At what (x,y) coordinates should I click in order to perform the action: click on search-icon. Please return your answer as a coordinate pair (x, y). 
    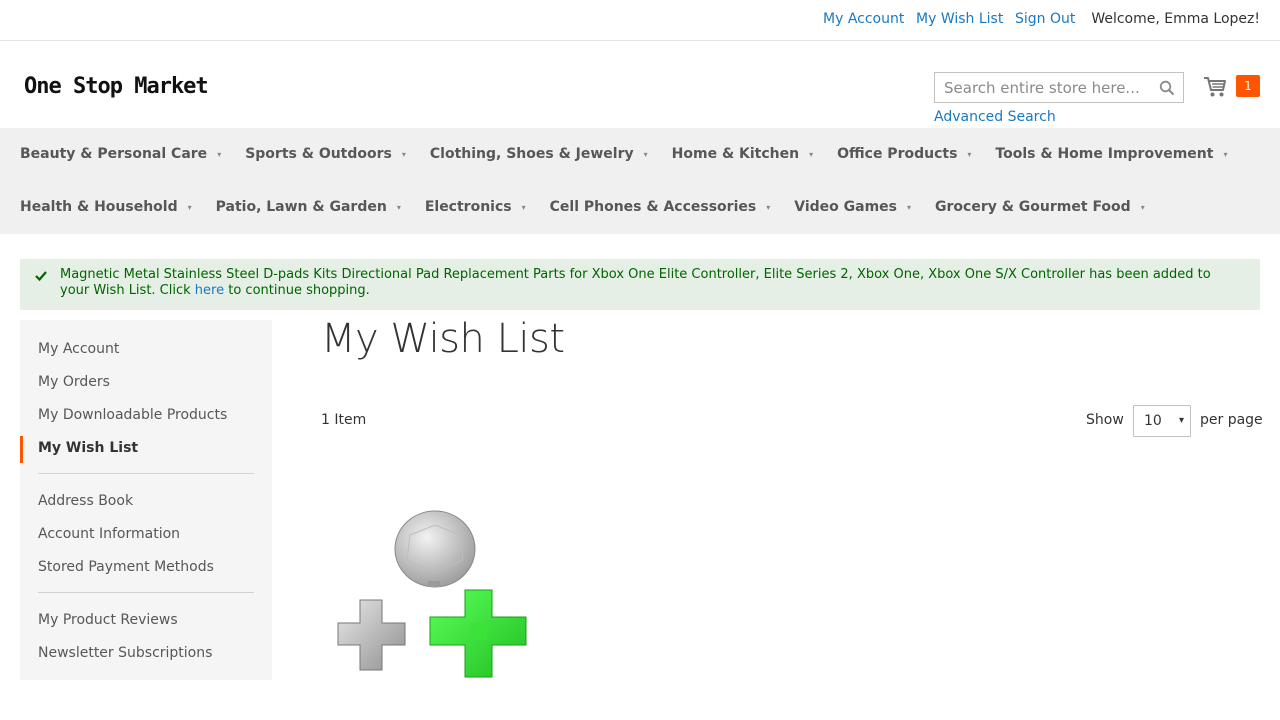
    Looking at the image, I should click on (1167, 88).